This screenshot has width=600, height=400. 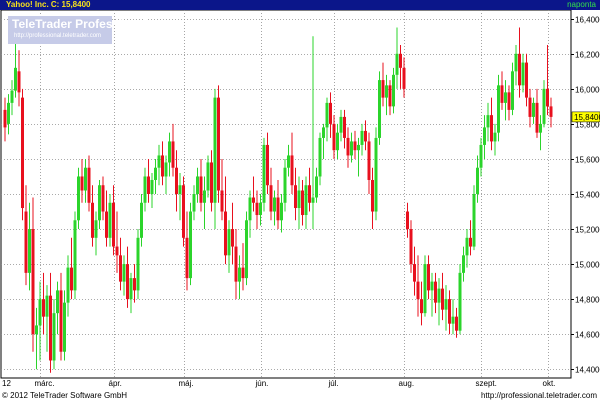 I want to click on copyright-text: © 2012 TeleTrader Software GmbH, so click(x=65, y=395).